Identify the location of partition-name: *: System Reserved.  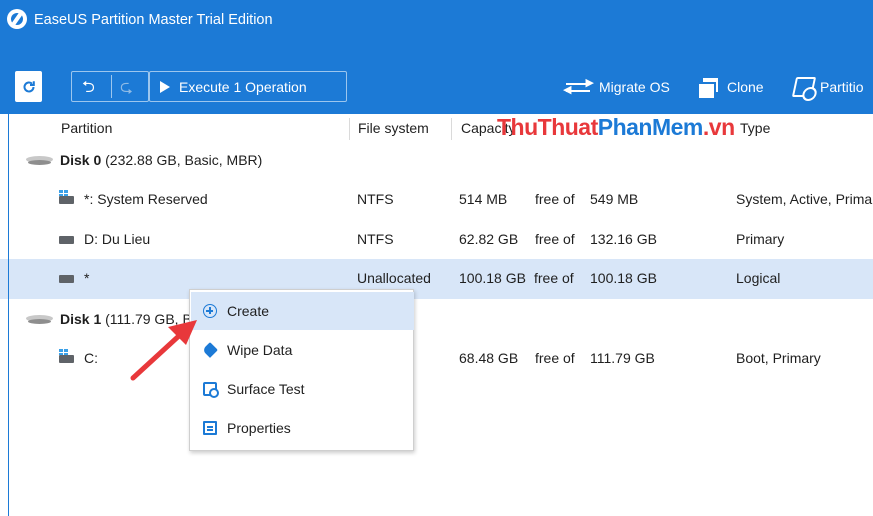
(146, 199).